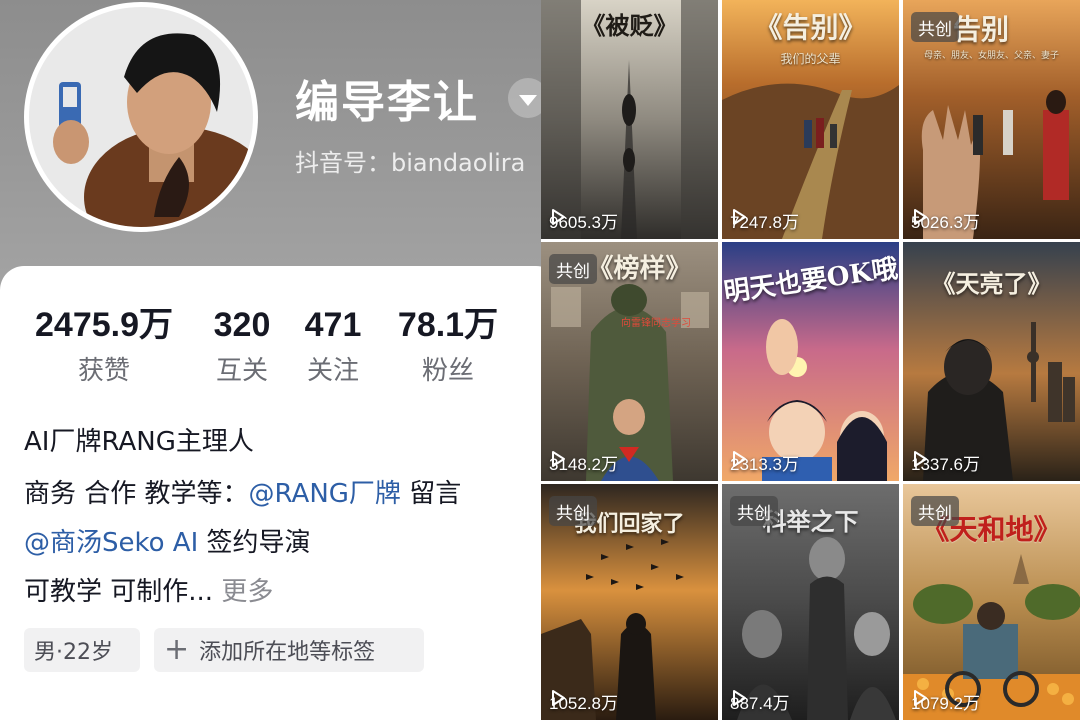 The image size is (1080, 720). I want to click on bio-line: 商务 合作 教学等：@RANG厂牌 留言, so click(242, 494).